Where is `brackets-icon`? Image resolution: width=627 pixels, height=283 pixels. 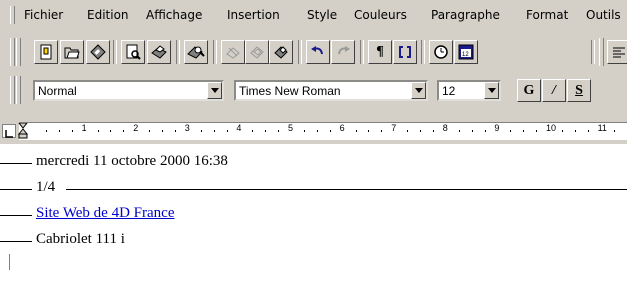 brackets-icon is located at coordinates (405, 52).